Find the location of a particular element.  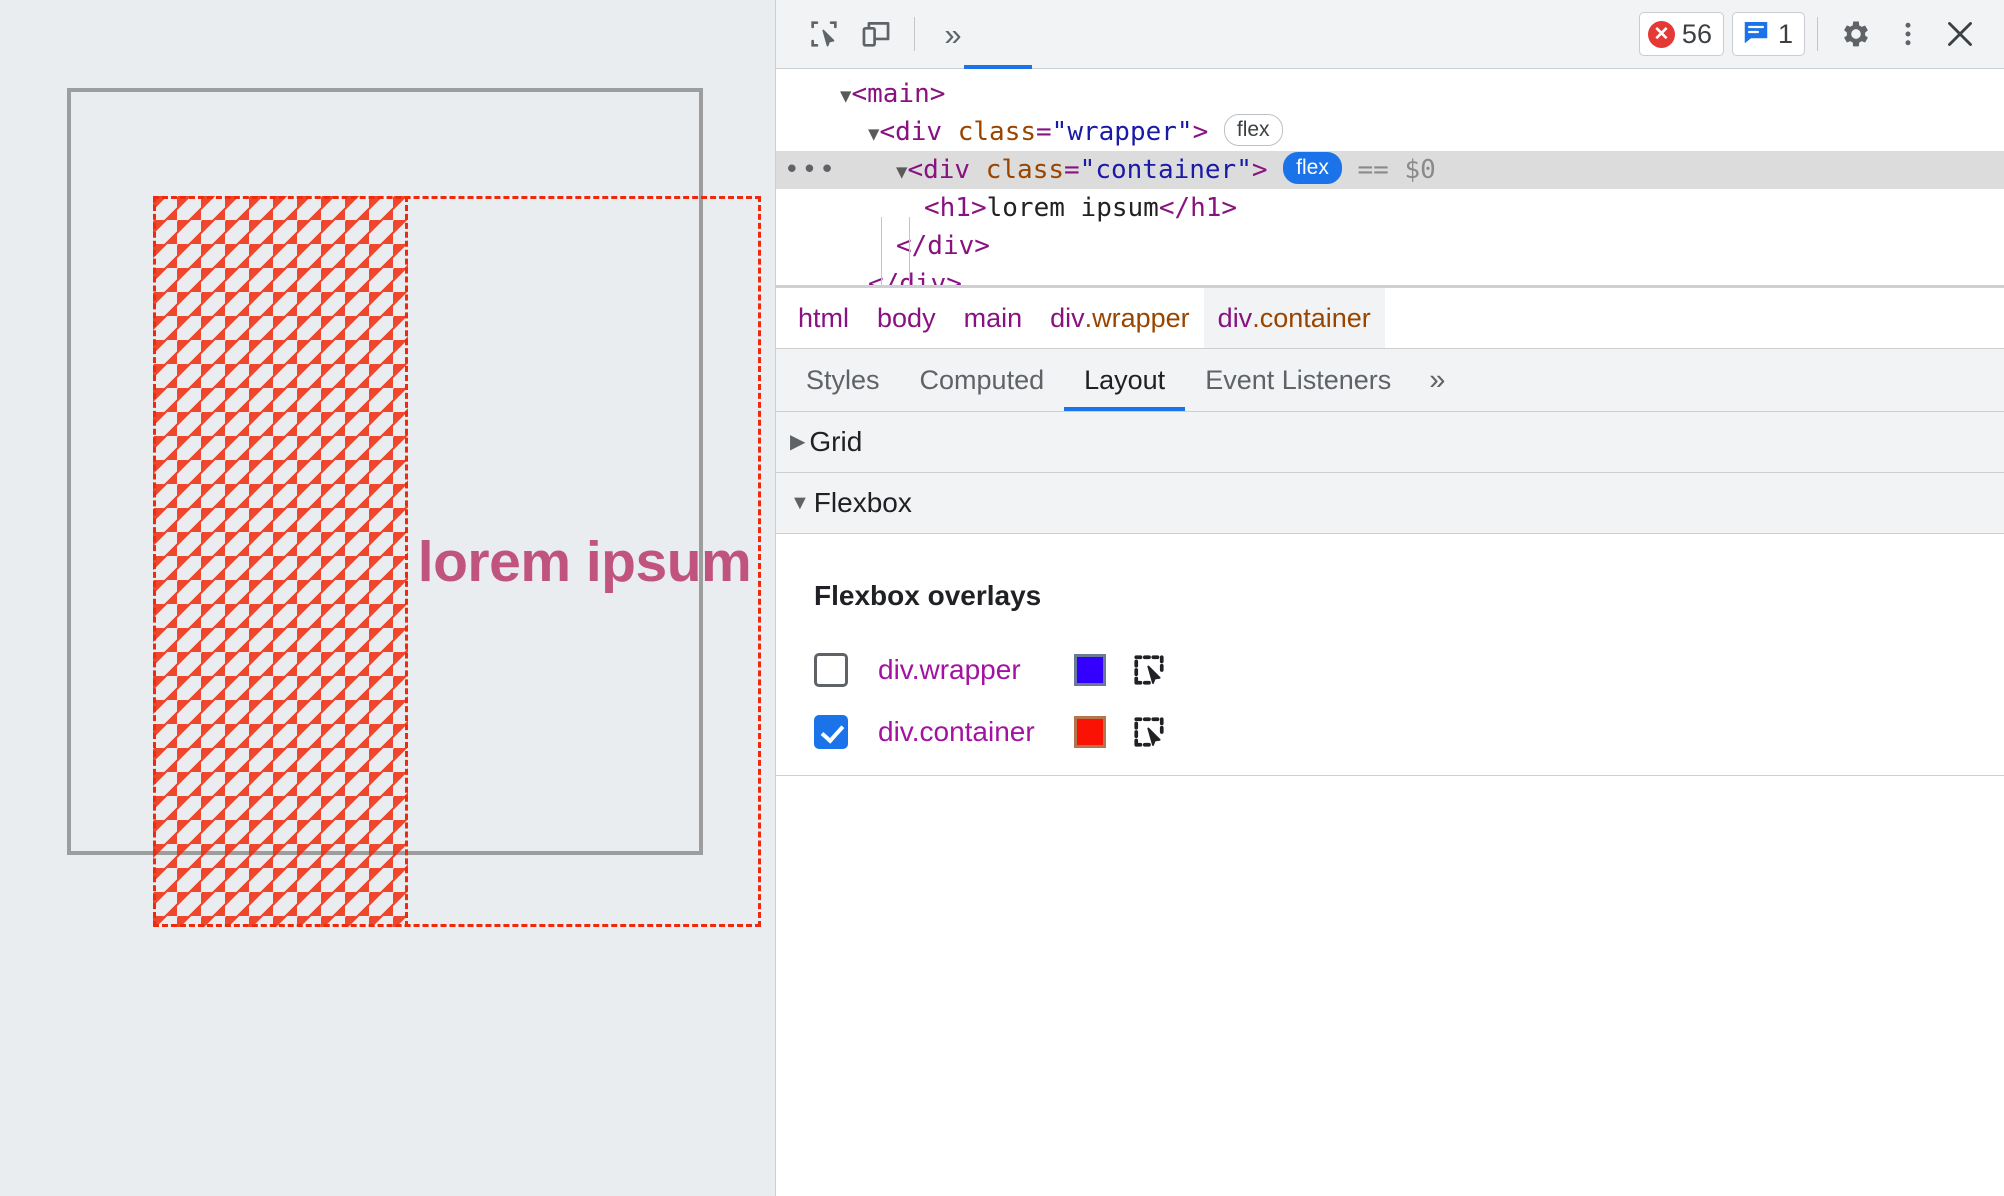

dom-attrval: "container" is located at coordinates (1165, 170).